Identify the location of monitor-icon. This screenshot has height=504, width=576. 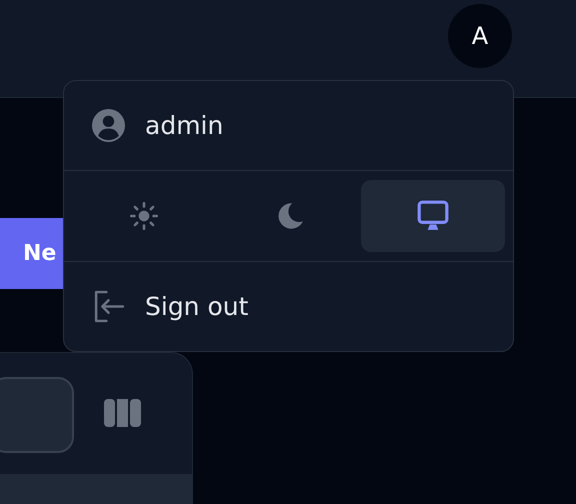
(433, 215).